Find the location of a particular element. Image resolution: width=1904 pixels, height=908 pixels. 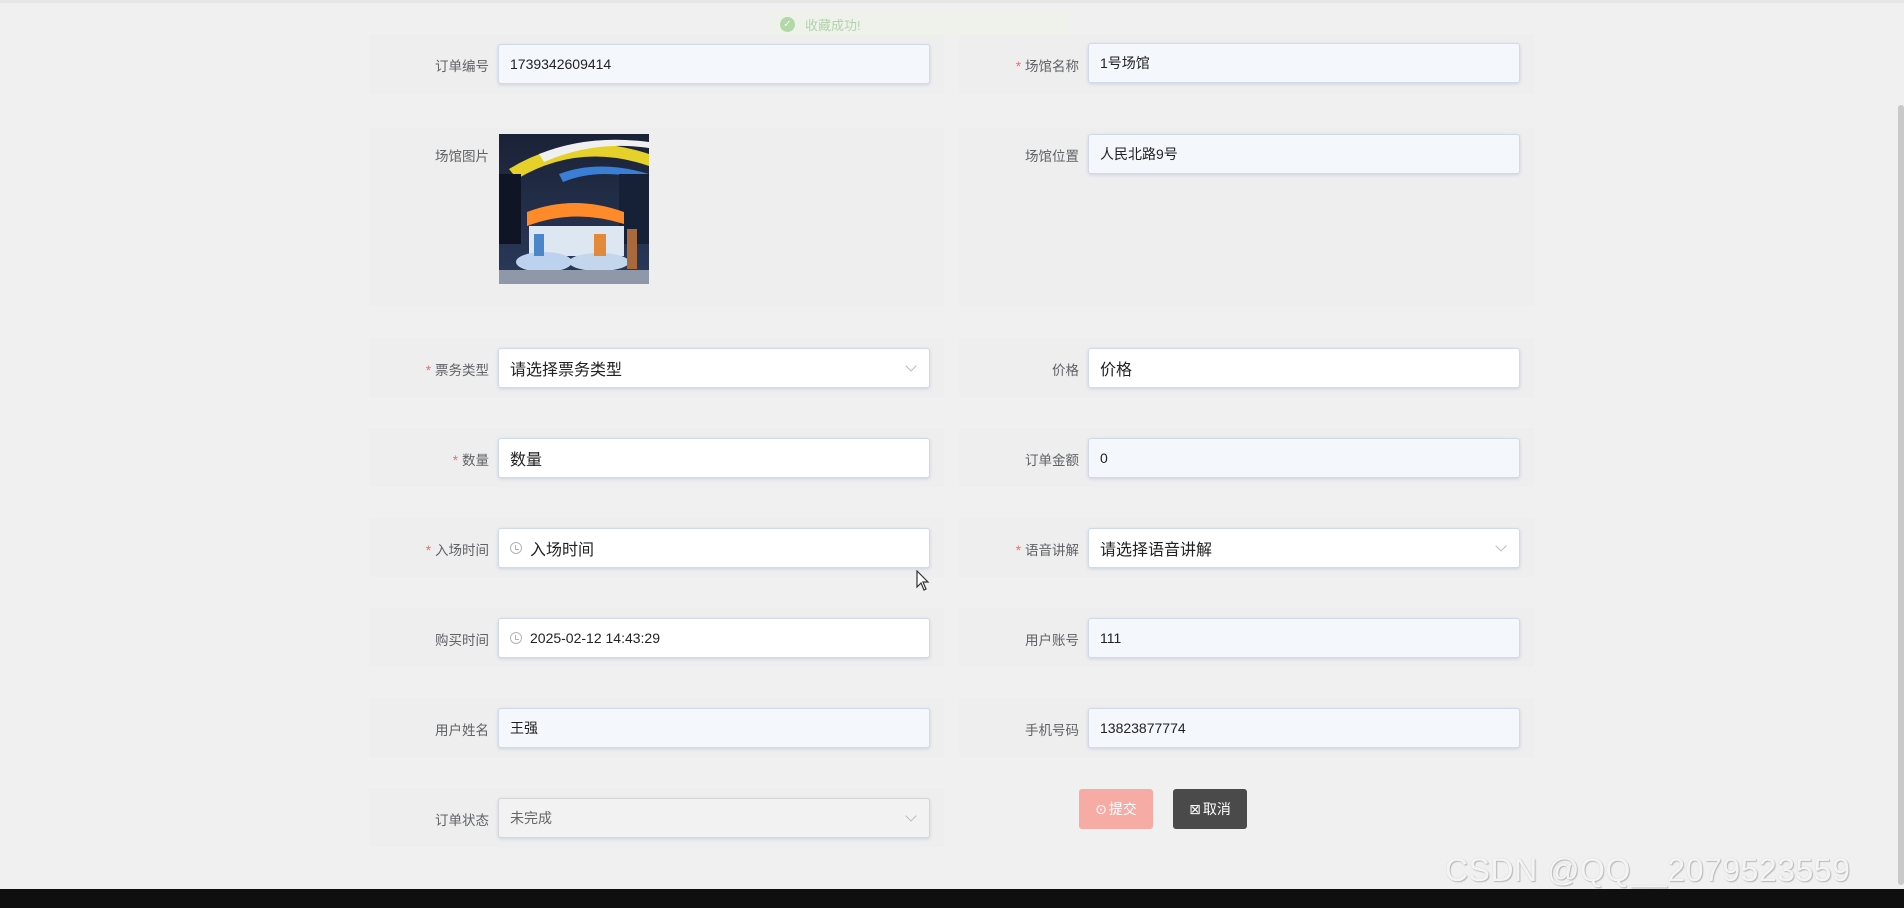

label-order-status: 订单状态 is located at coordinates (462, 820).